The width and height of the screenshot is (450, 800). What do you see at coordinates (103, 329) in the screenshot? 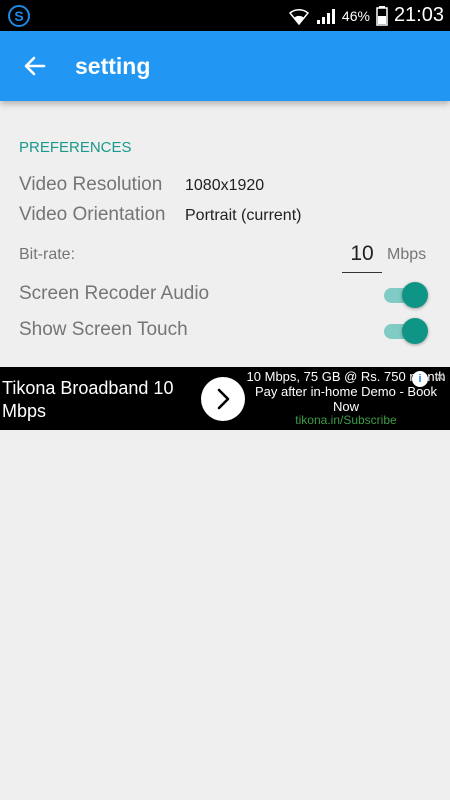
I see `show-screen-touch-label: Show Screen Touch` at bounding box center [103, 329].